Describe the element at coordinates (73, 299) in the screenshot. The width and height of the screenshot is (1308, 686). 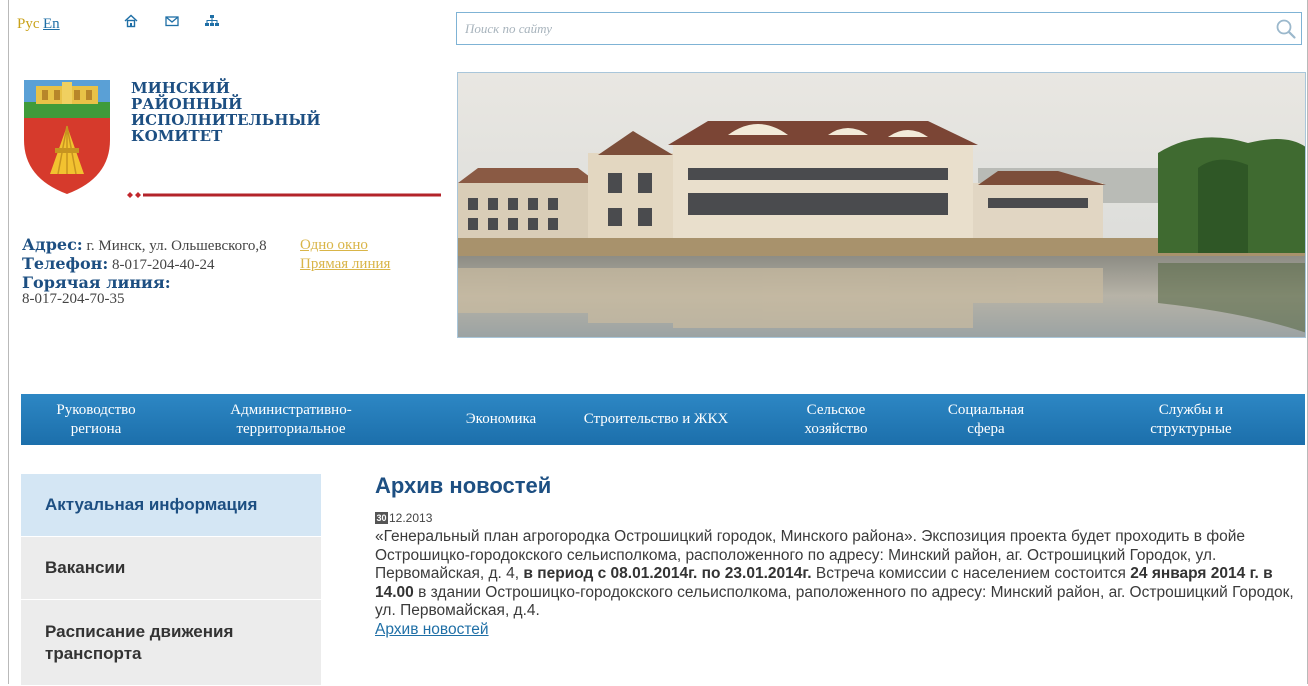
I see `hotline-value: 8-017-204-70-35` at that location.